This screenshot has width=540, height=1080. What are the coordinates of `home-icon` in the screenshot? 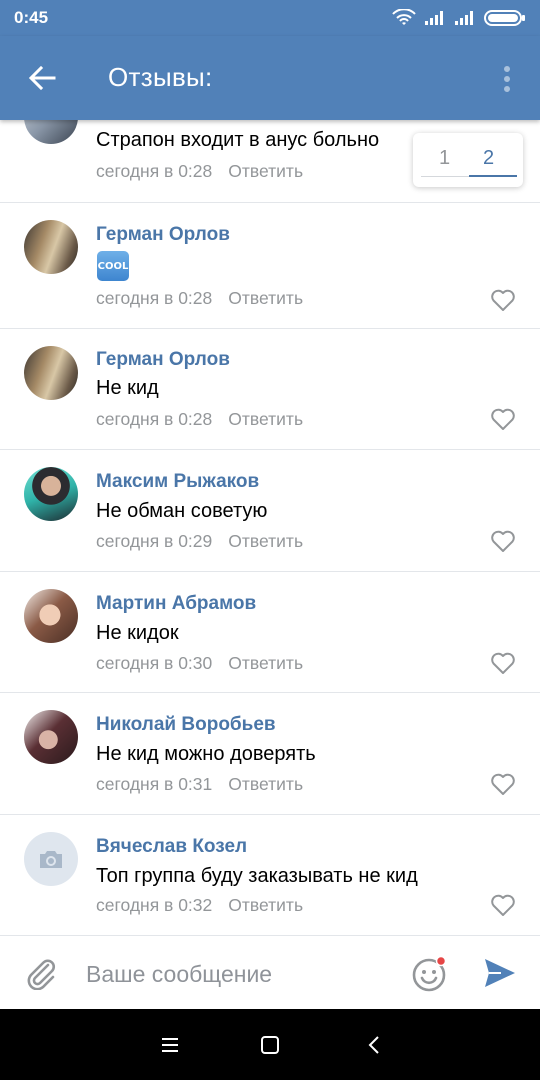 It's located at (270, 1045).